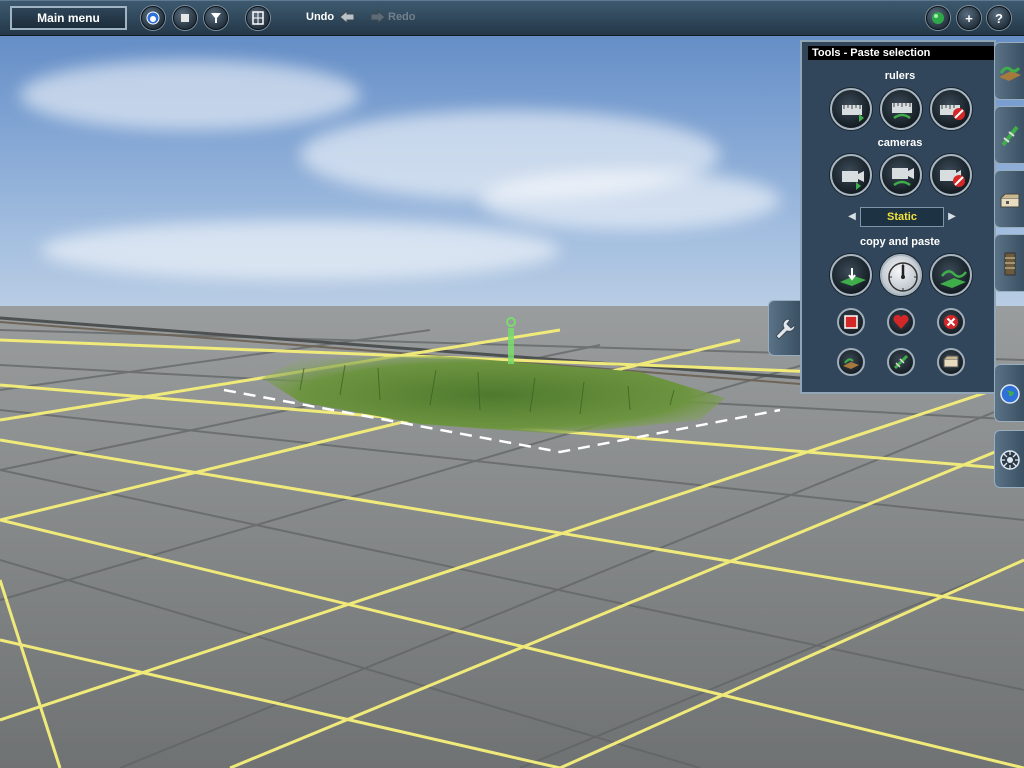 The height and width of the screenshot is (768, 1024). What do you see at coordinates (952, 178) in the screenshot?
I see `camera-delete-icon` at bounding box center [952, 178].